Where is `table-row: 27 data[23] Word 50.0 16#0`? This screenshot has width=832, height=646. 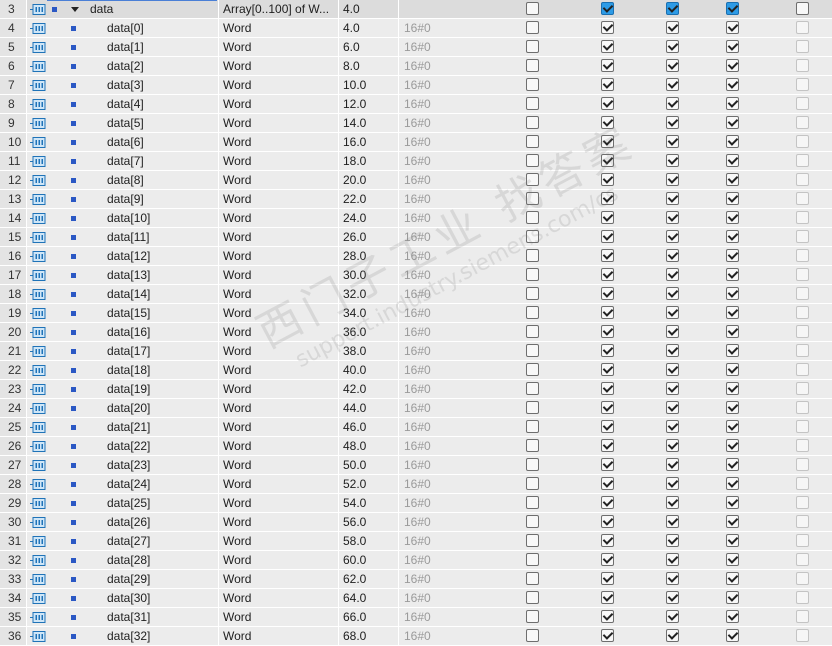
table-row: 27 data[23] Word 50.0 16#0 is located at coordinates (416, 465).